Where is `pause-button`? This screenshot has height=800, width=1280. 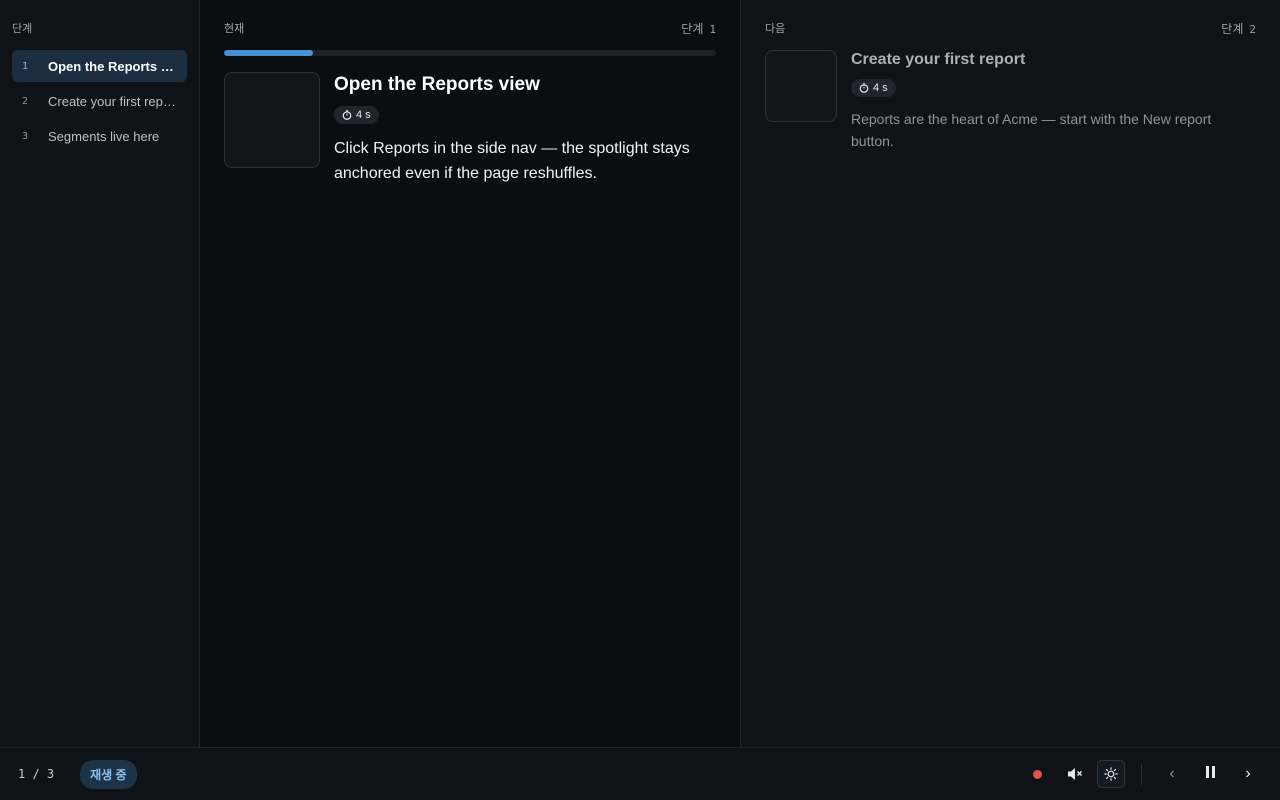
pause-button is located at coordinates (1210, 774).